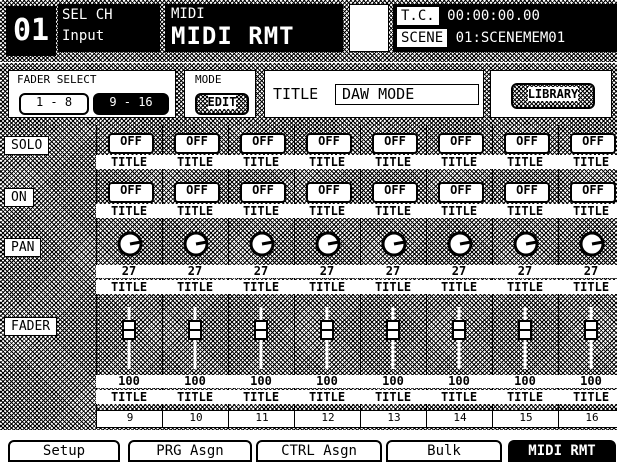  Describe the element at coordinates (54, 104) in the screenshot. I see `fader-1-8-button: 1 - 8` at that location.